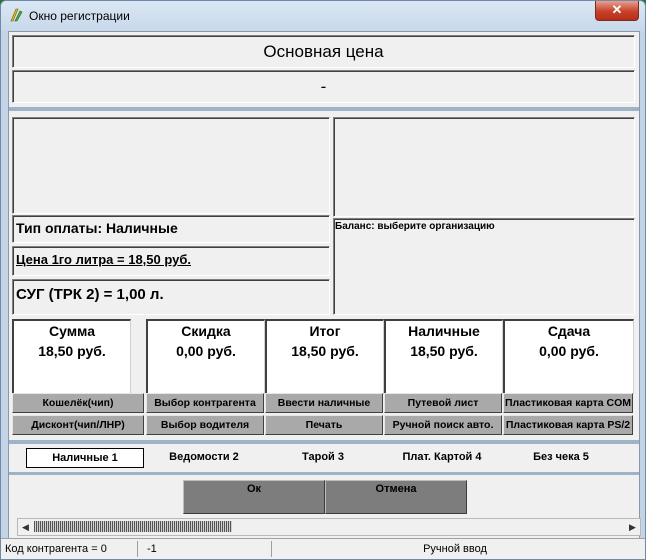 The width and height of the screenshot is (646, 560). Describe the element at coordinates (569, 331) in the screenshot. I see `change-title: Сдача` at that location.